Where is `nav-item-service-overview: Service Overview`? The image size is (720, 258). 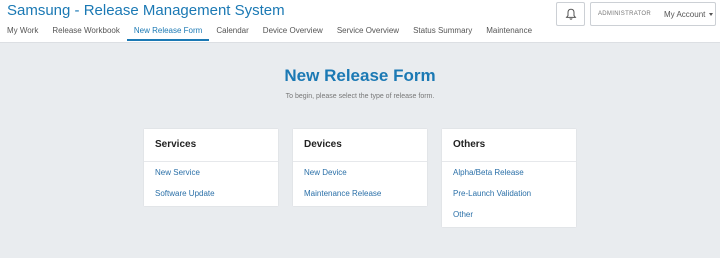 nav-item-service-overview: Service Overview is located at coordinates (368, 32).